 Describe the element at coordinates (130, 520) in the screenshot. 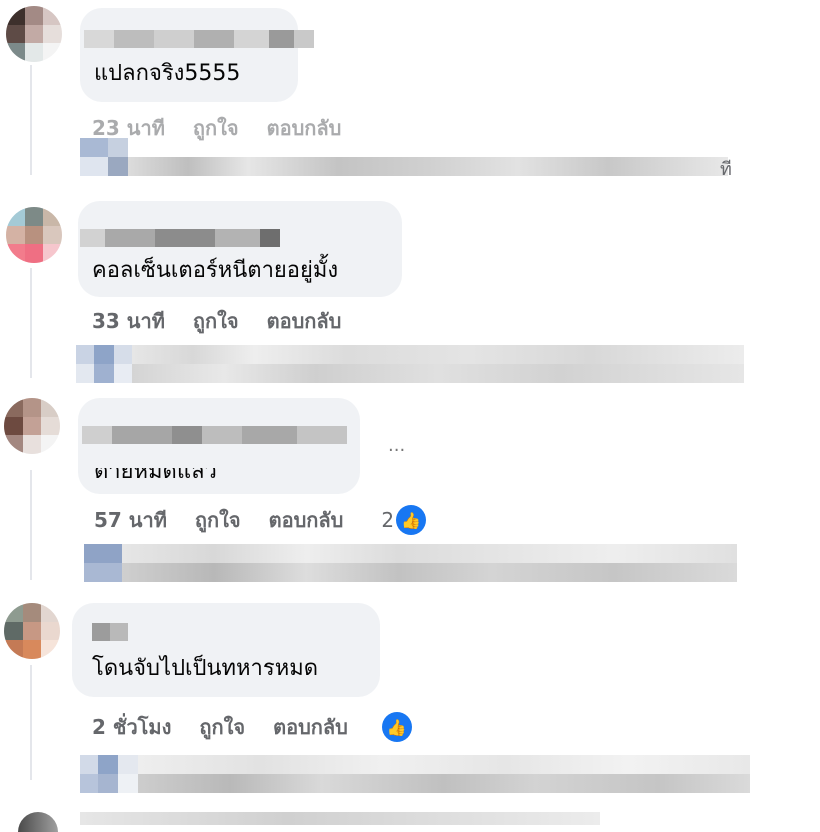

I see `timestamp: 57 นาที` at that location.